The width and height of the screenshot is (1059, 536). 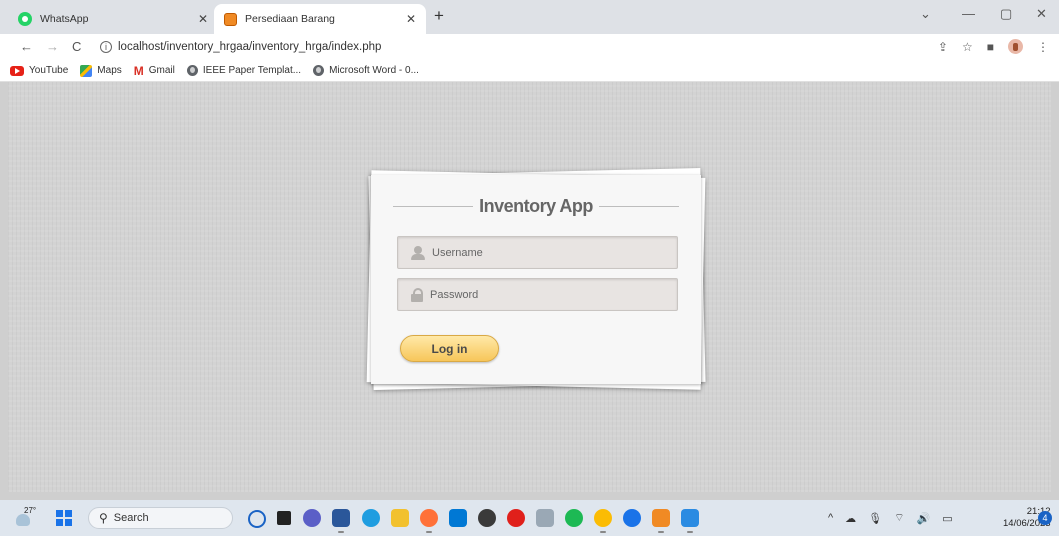 I want to click on mail-icon, so click(x=458, y=518).